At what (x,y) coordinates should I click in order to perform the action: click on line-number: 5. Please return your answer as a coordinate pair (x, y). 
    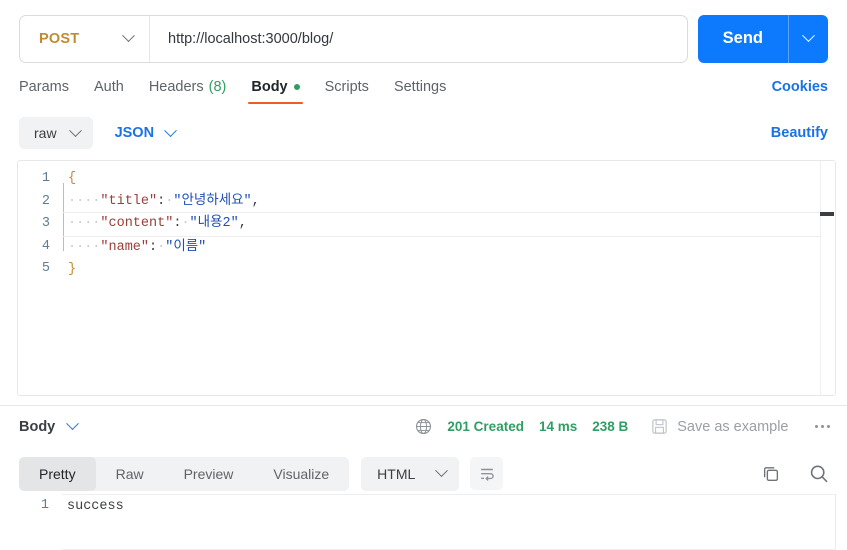
    Looking at the image, I should click on (45, 268).